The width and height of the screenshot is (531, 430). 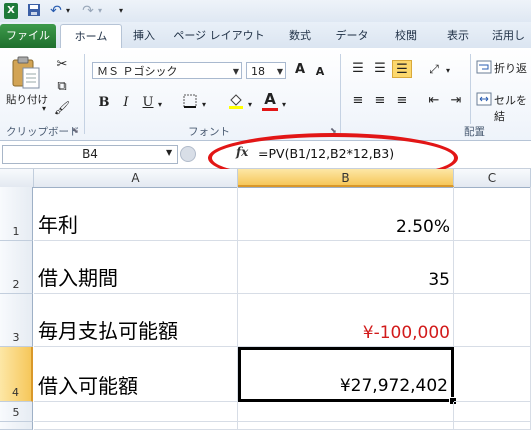 What do you see at coordinates (300, 70) in the screenshot?
I see `grow-font-icon: A` at bounding box center [300, 70].